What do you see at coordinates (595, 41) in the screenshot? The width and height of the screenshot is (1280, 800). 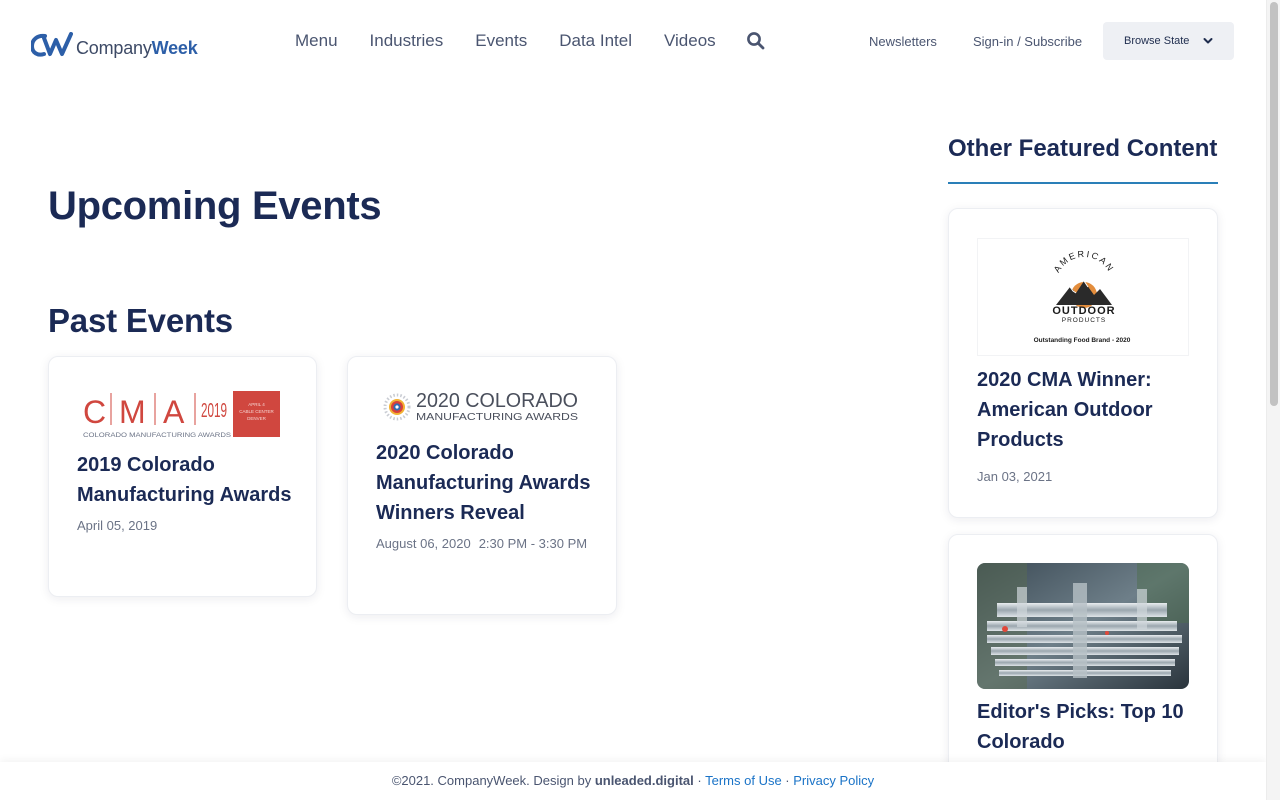 I see `nav-data-intel: Data Intel` at bounding box center [595, 41].